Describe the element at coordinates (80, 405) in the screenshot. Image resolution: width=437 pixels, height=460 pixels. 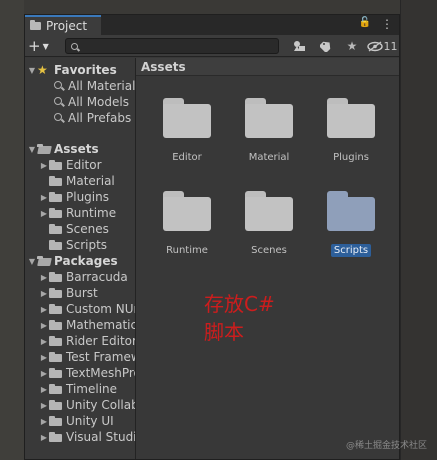
I see `tree-item-package: ▶ Unity Collaborate` at that location.